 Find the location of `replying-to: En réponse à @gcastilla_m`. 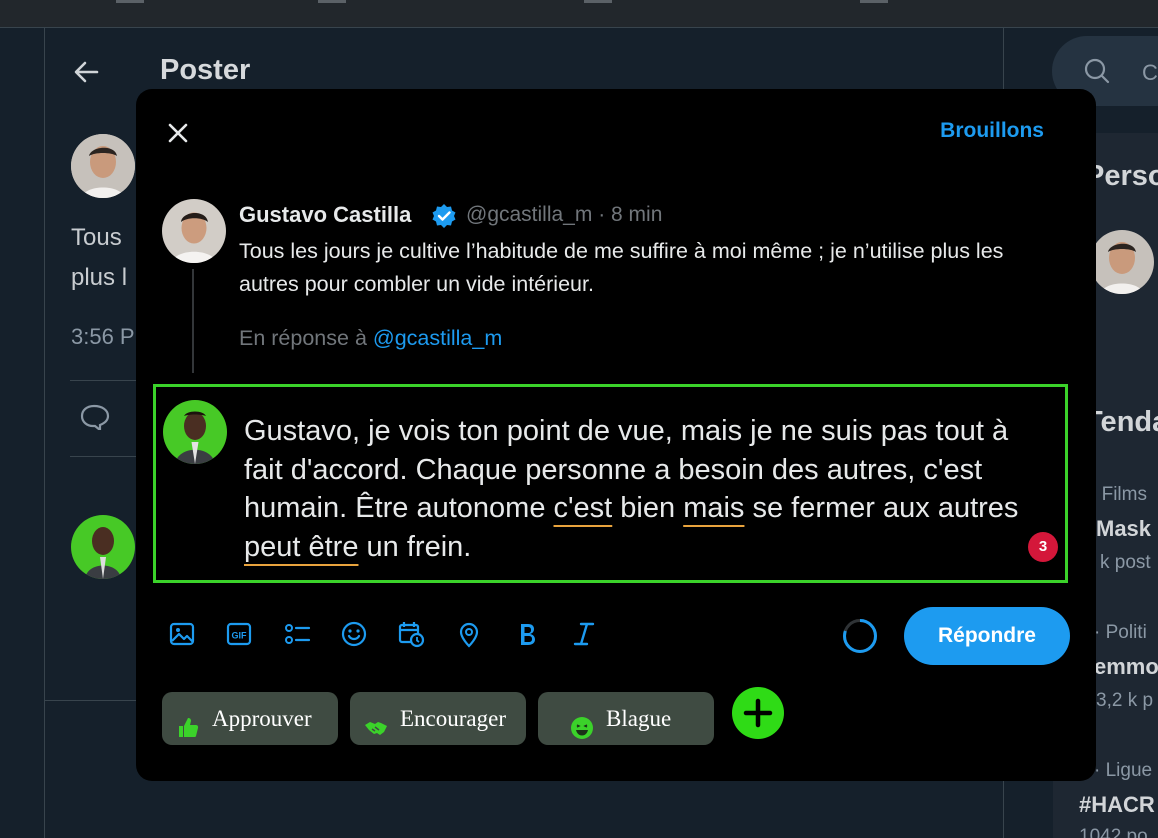

replying-to: En réponse à @gcastilla_m is located at coordinates (370, 338).